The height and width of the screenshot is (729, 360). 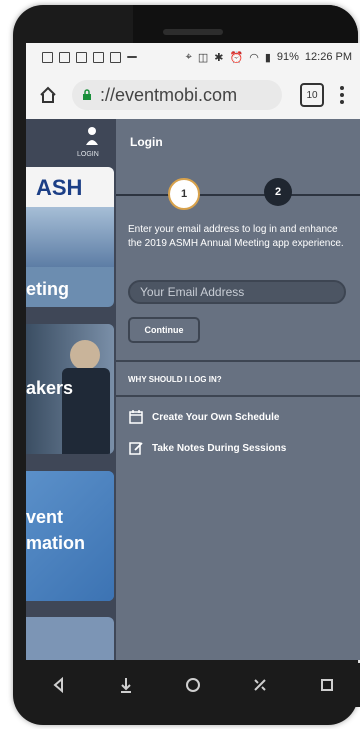 I want to click on back-icon-svg, so click(x=58, y=685).